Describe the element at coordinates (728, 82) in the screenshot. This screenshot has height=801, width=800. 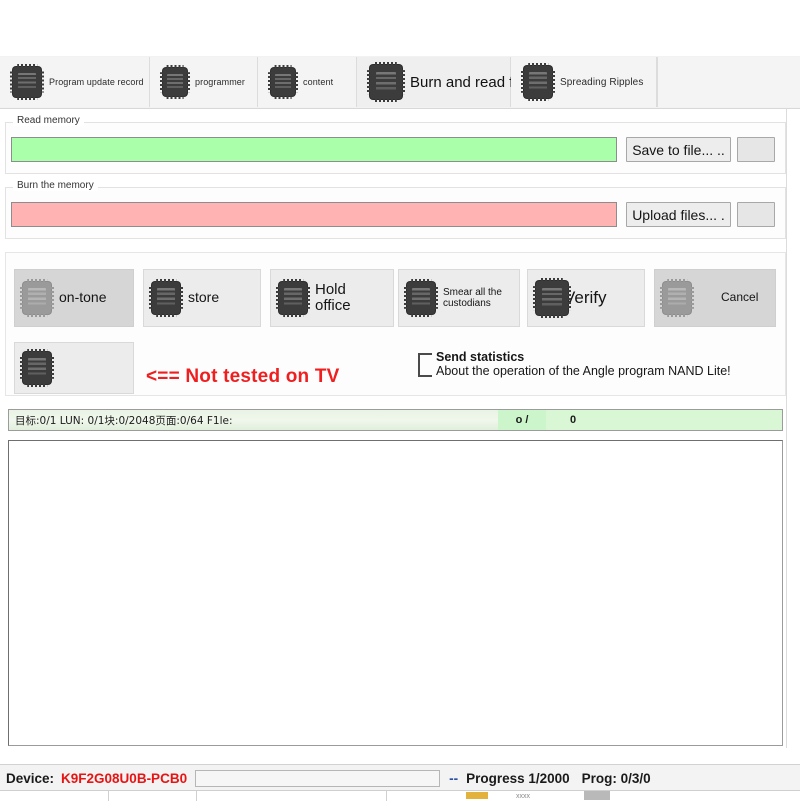
I see `tab-bar-filler` at that location.